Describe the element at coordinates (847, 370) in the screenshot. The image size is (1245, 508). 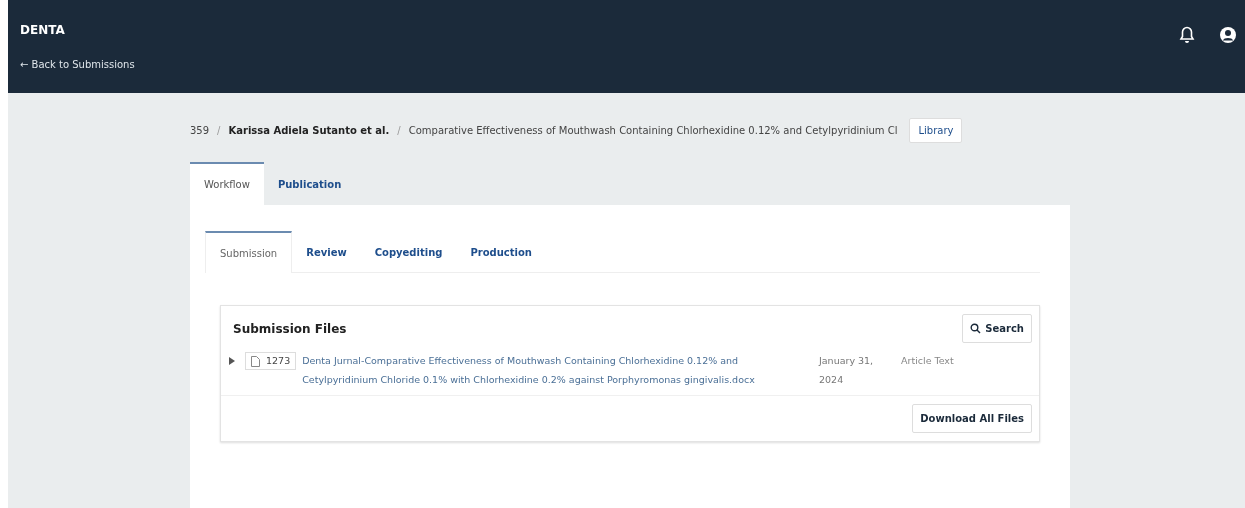
I see `file-date: January 31, 2024` at that location.